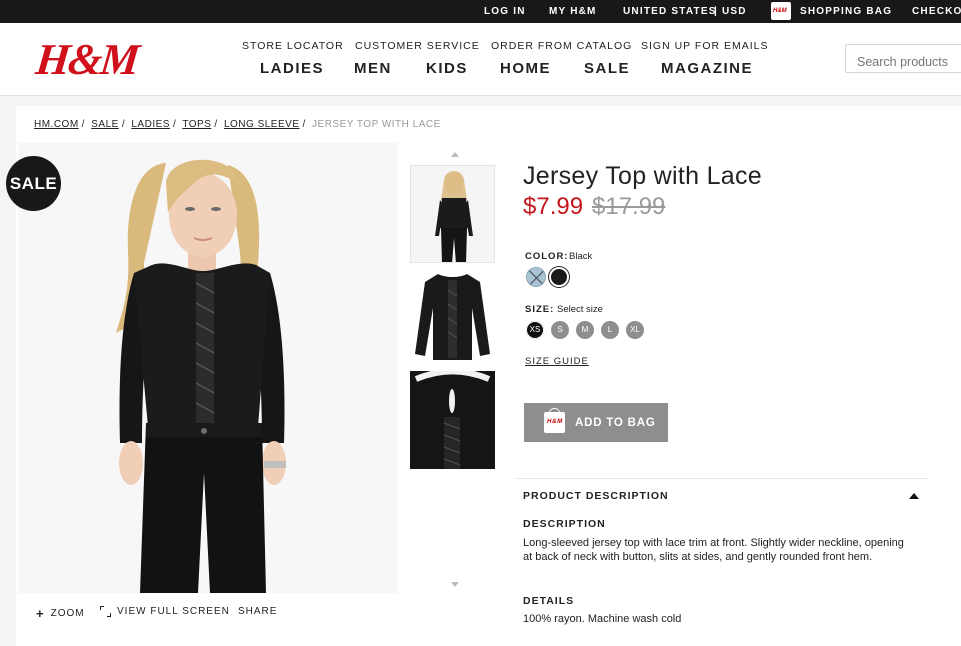 The image size is (961, 646). I want to click on region-selector: UNITED STATES, so click(670, 11).